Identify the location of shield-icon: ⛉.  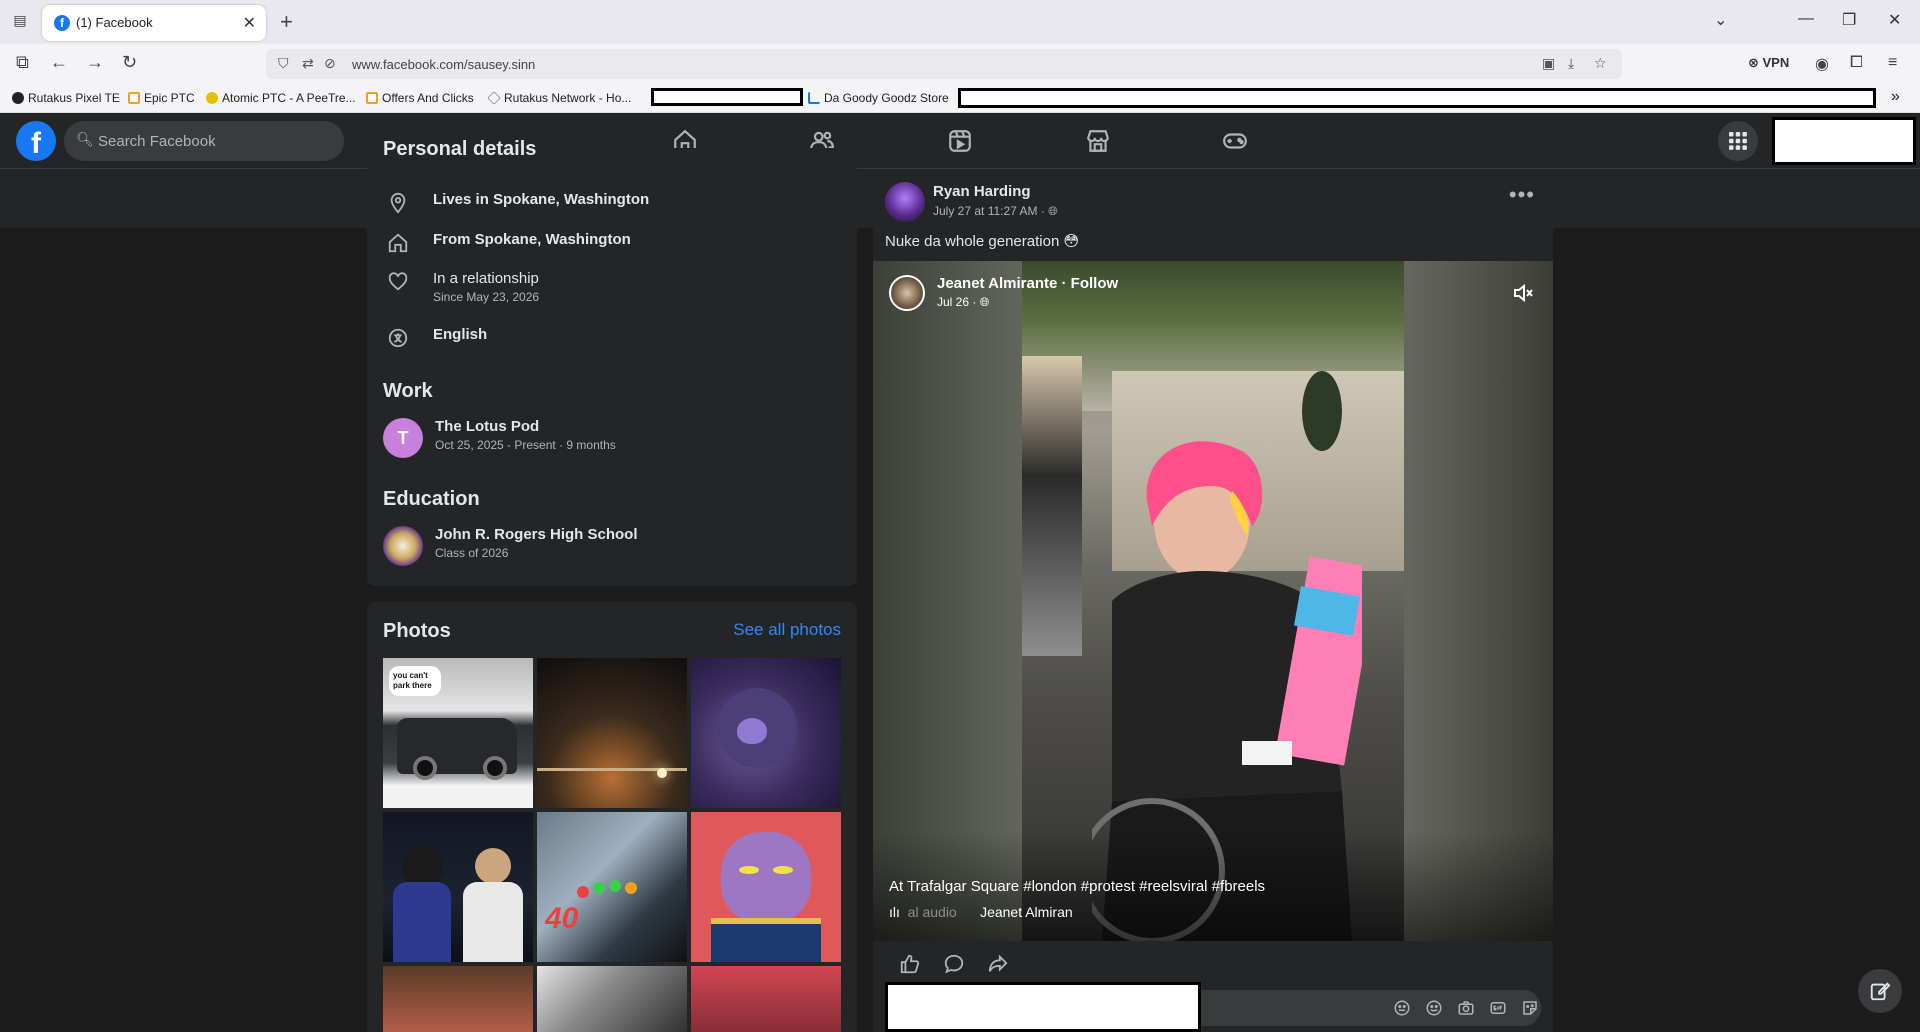
(283, 63).